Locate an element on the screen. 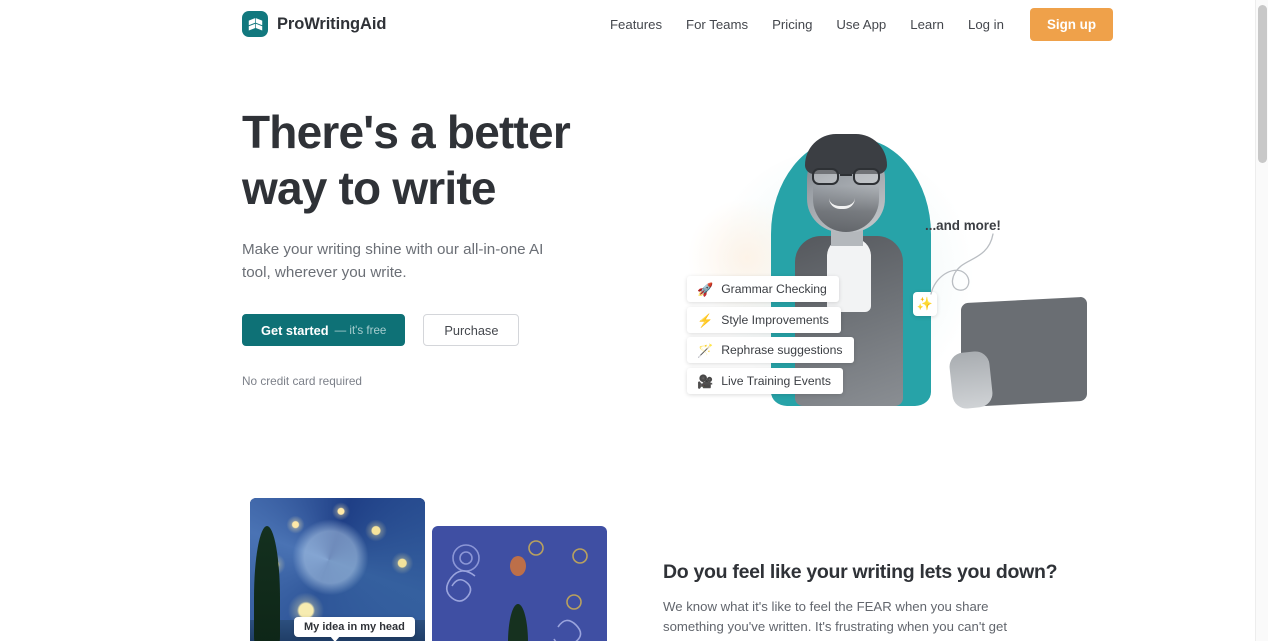 Image resolution: width=1268 pixels, height=641 pixels. feature-pill-training: 🎥 Live Training Events is located at coordinates (765, 381).